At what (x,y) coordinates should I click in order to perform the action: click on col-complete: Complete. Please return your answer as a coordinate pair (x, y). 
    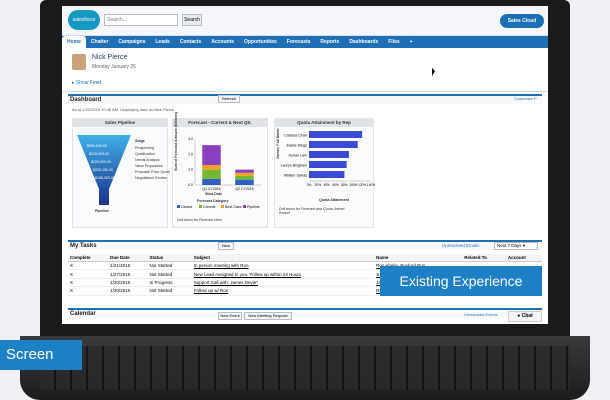
    Looking at the image, I should click on (88, 258).